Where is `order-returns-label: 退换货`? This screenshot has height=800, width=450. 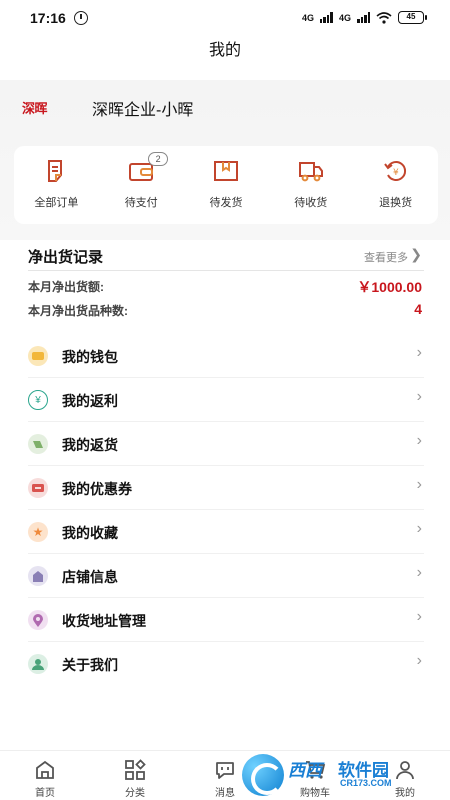
order-returns-label: 退换货 is located at coordinates (396, 203).